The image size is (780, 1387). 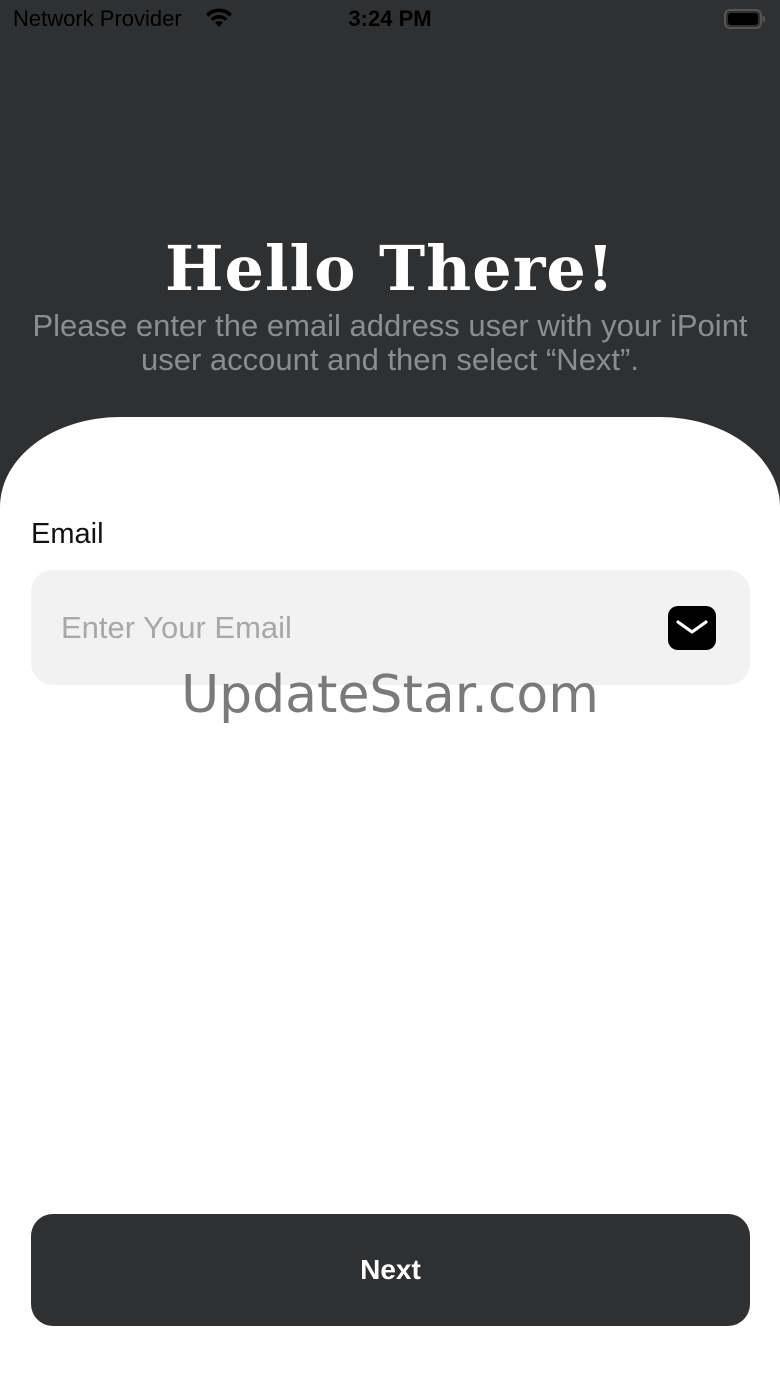 I want to click on status-time: 3:24 PM, so click(x=390, y=18).